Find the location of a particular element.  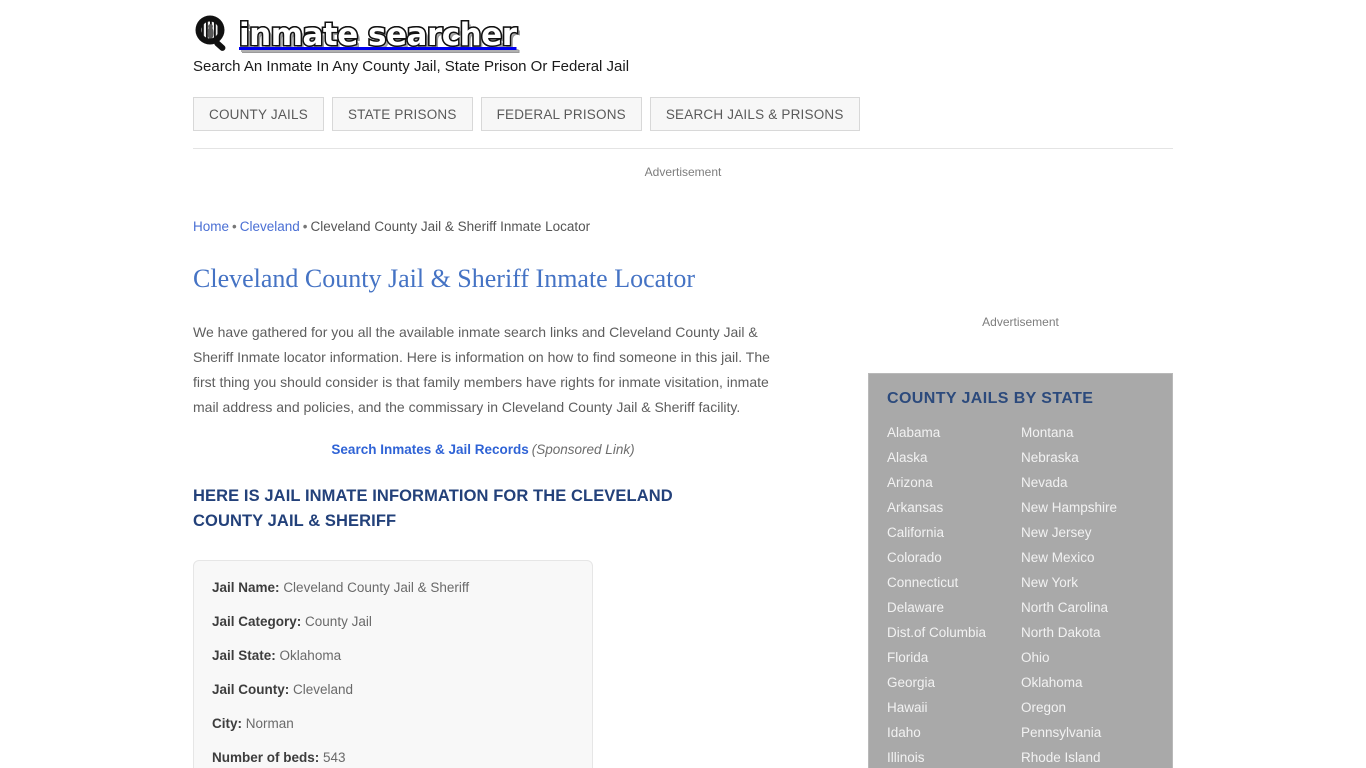

site-logo: inmate searcher is located at coordinates (356, 35).